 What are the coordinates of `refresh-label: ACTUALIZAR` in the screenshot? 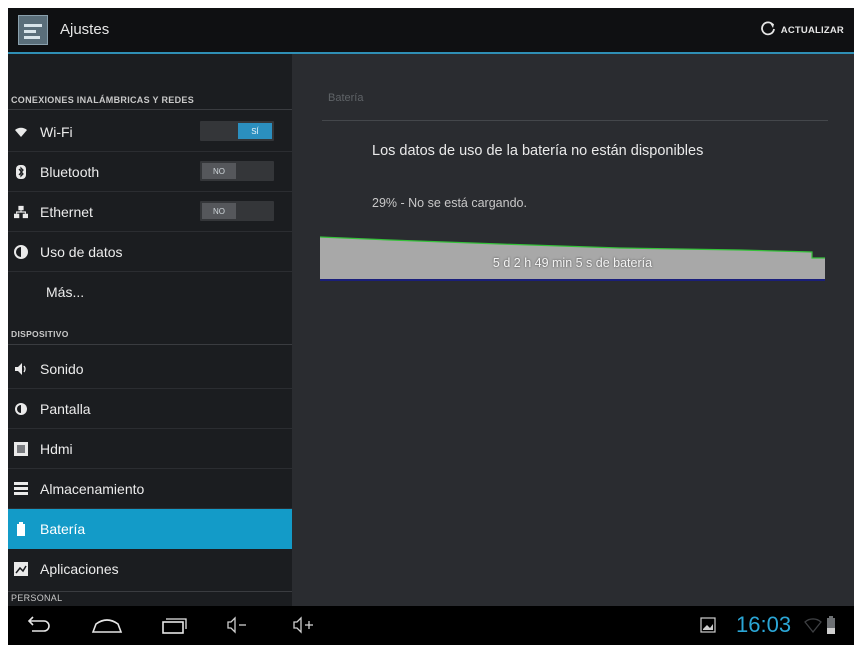 It's located at (812, 30).